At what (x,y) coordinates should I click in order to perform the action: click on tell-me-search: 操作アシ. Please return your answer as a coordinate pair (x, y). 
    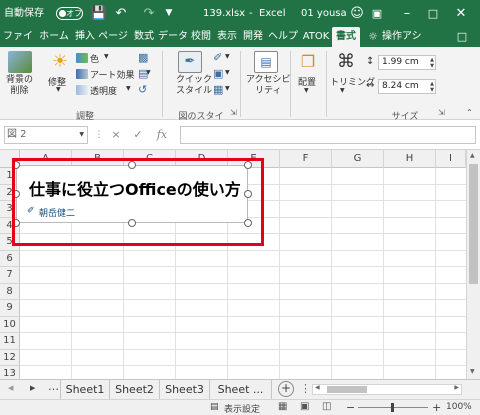
    Looking at the image, I should click on (412, 37).